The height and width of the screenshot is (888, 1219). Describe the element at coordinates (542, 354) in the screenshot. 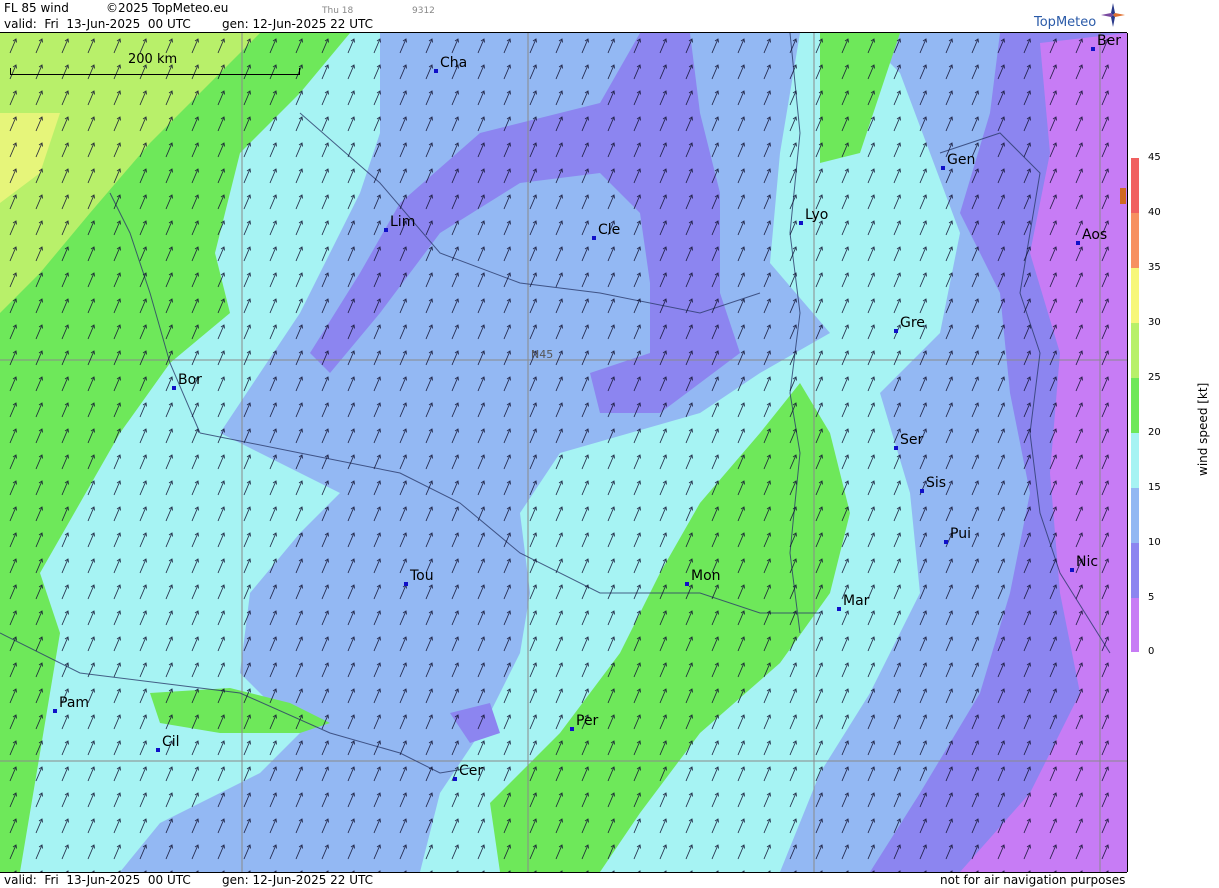

I see `latitude-label: N45` at that location.